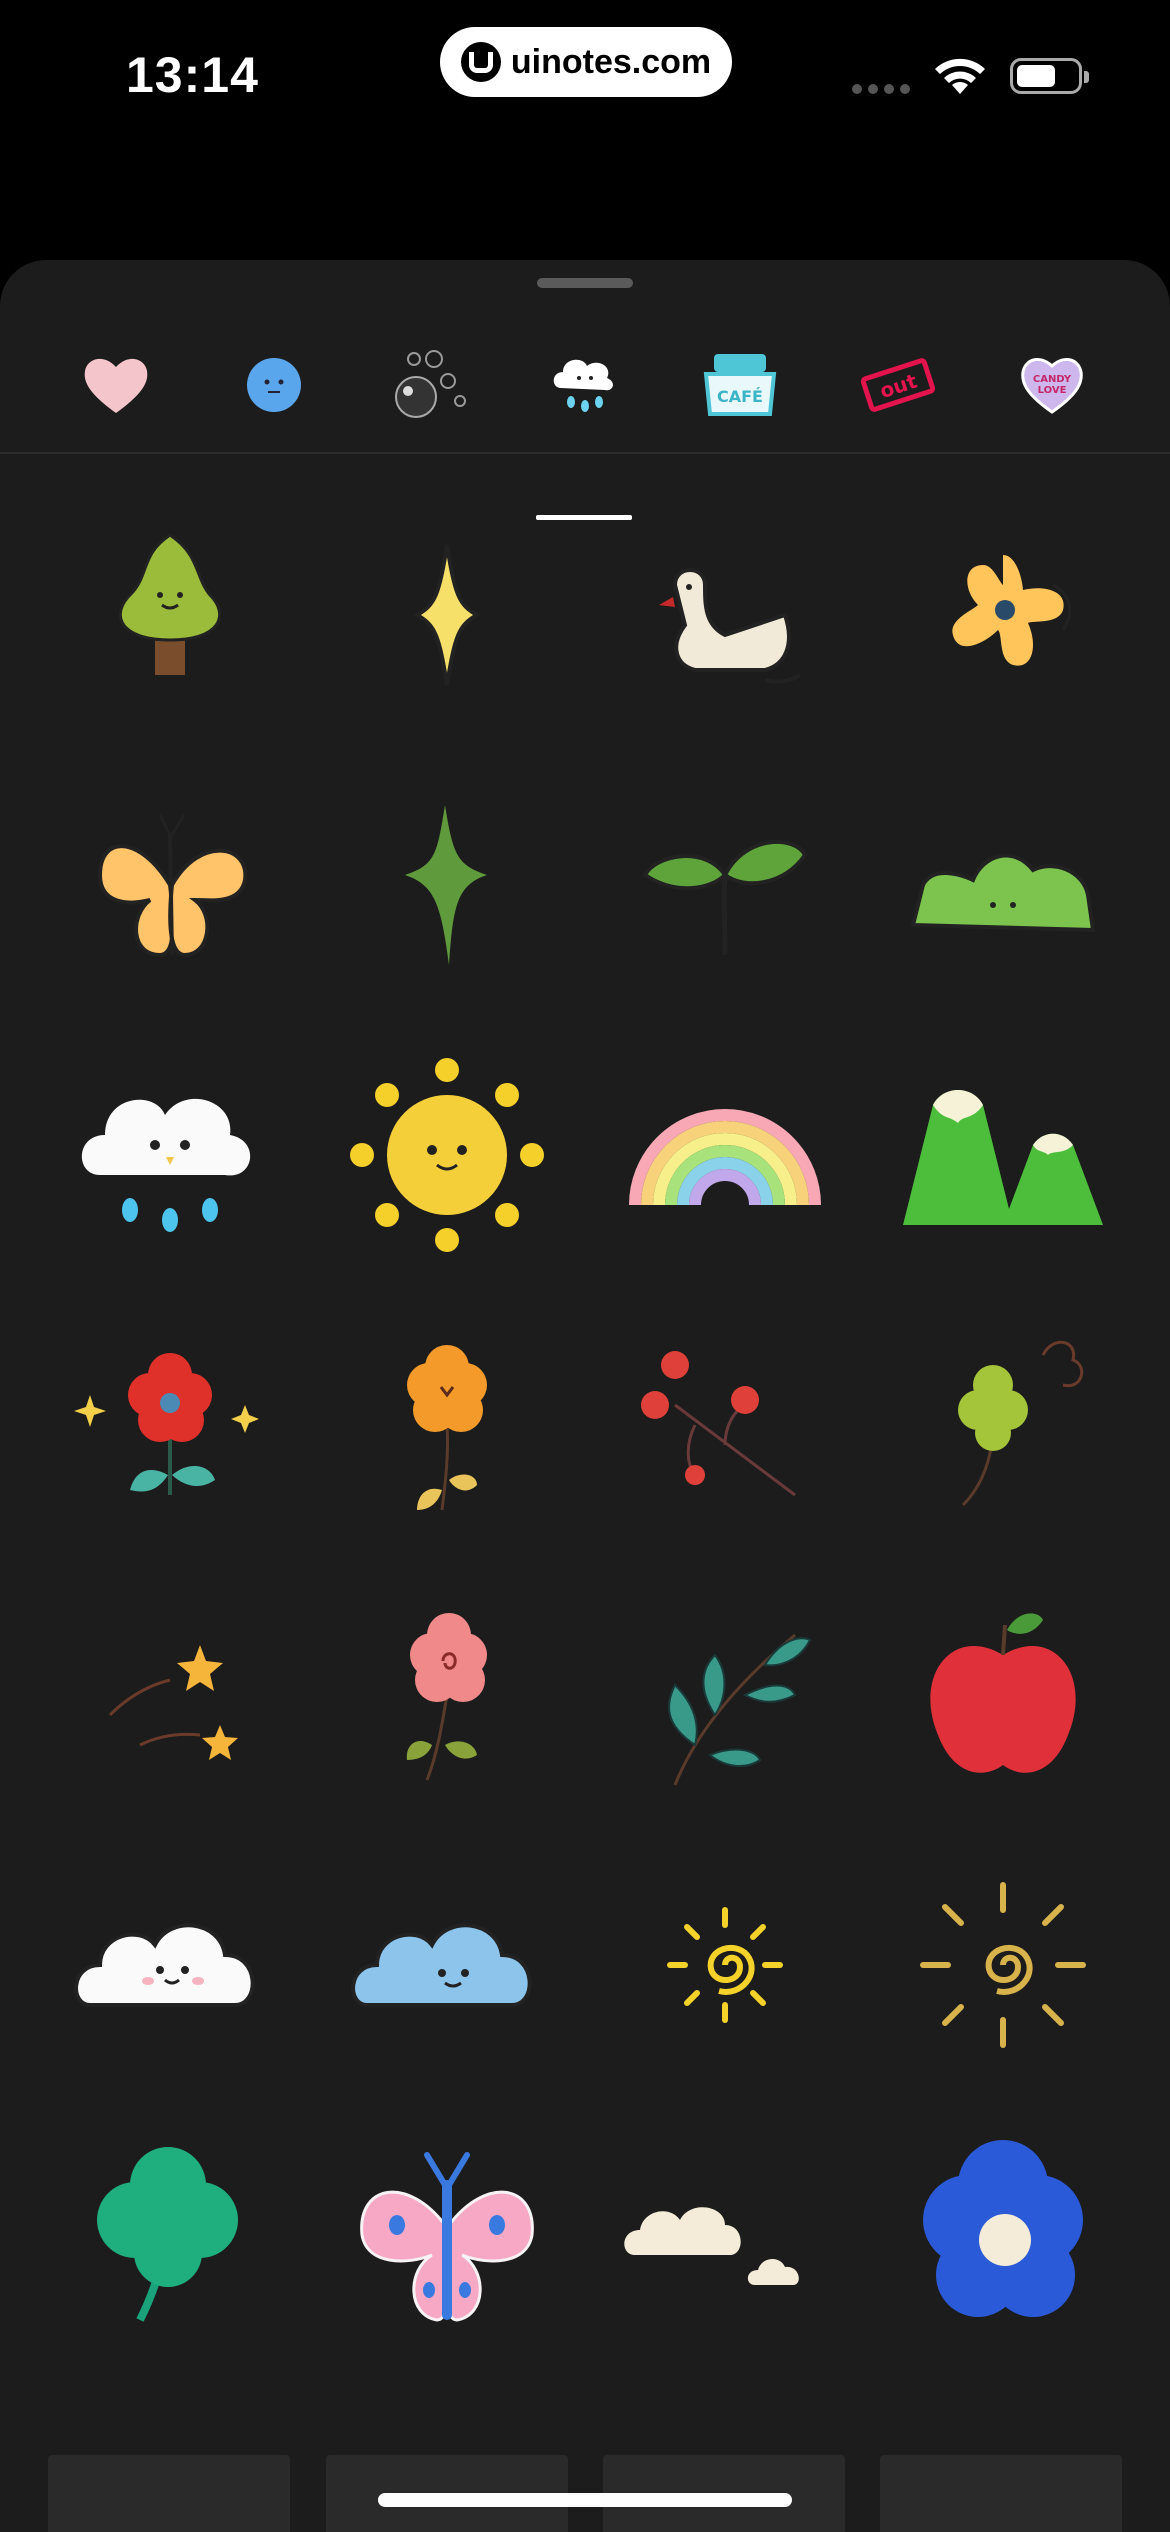 The height and width of the screenshot is (2532, 1170). Describe the element at coordinates (881, 89) in the screenshot. I see `cellular-icon` at that location.